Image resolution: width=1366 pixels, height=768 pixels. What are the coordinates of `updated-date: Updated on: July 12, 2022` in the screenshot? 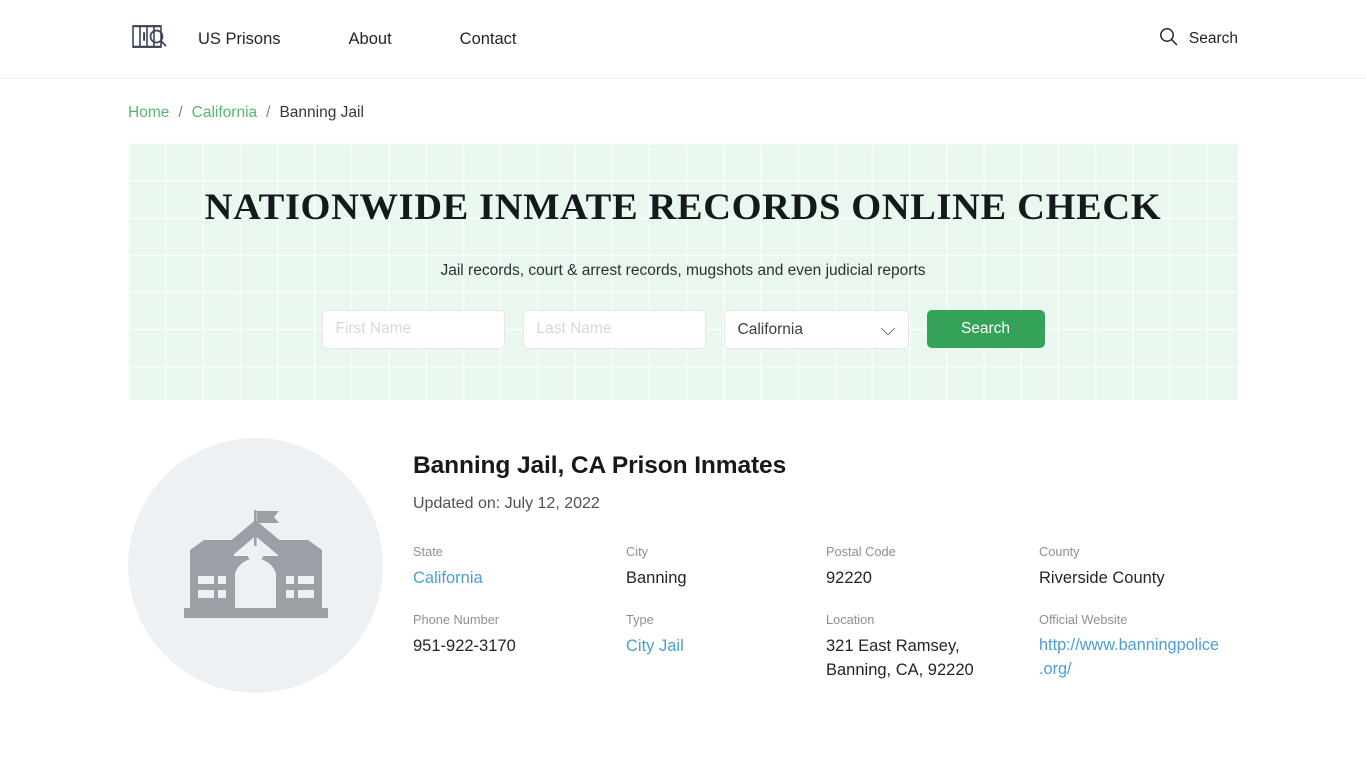 It's located at (506, 503).